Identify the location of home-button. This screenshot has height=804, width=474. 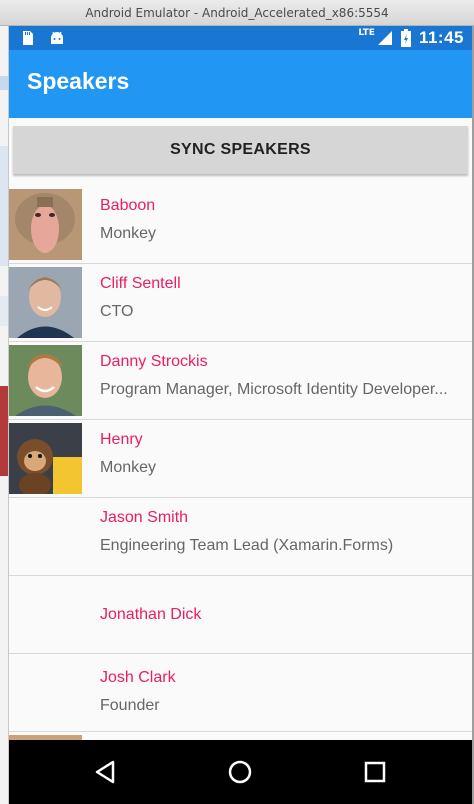
(240, 772).